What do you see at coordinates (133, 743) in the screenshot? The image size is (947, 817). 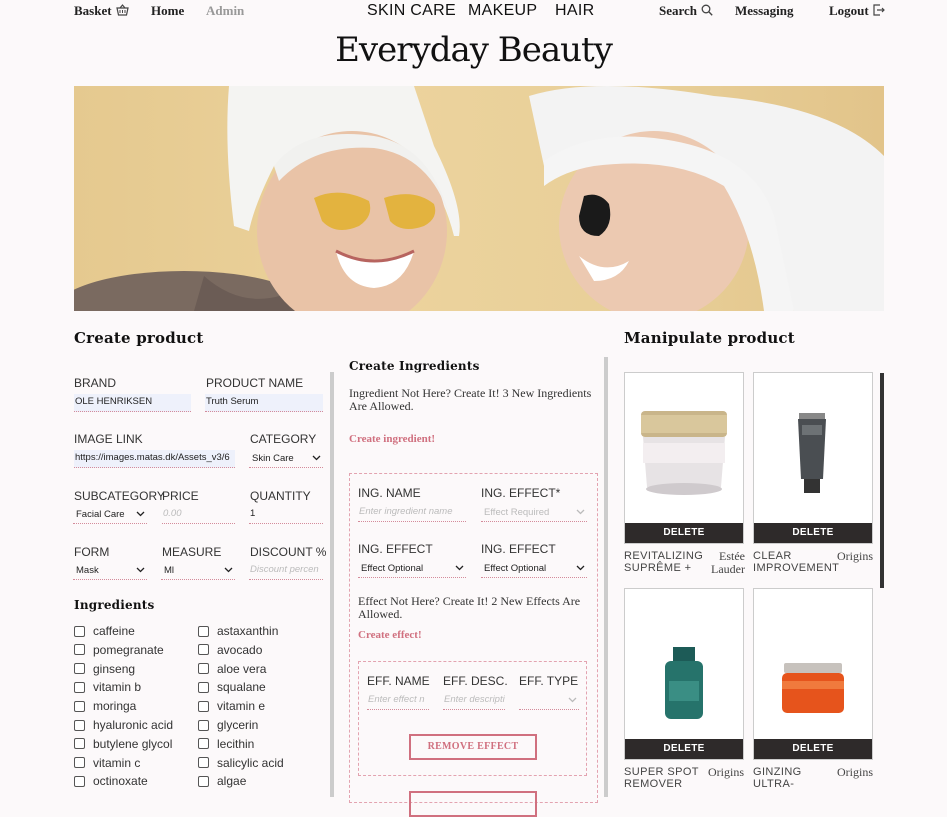 I see `ingredient-label: butylene glycol` at bounding box center [133, 743].